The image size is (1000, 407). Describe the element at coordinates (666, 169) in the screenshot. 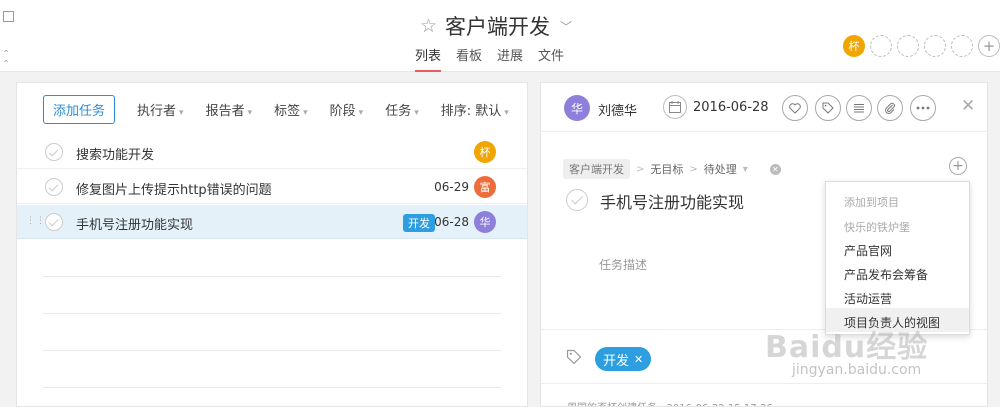

I see `breadcrumb-goal: 无目标` at that location.